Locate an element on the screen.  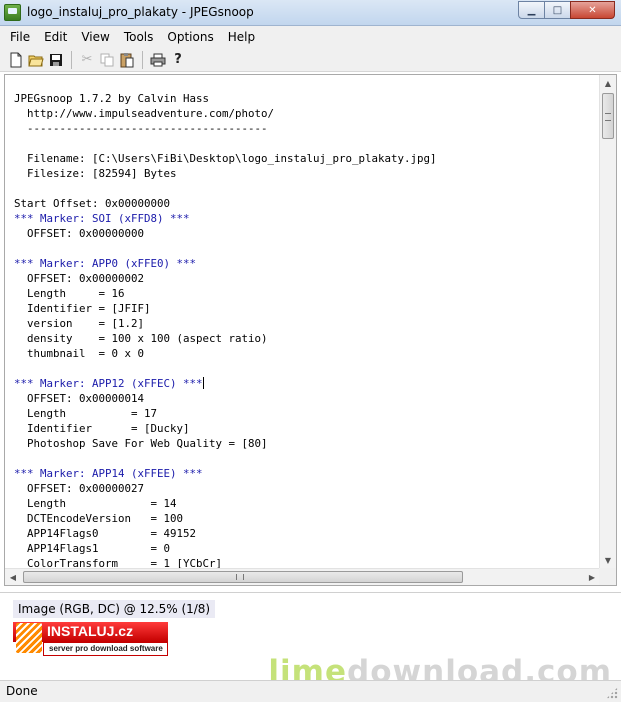
copy-button is located at coordinates (107, 60).